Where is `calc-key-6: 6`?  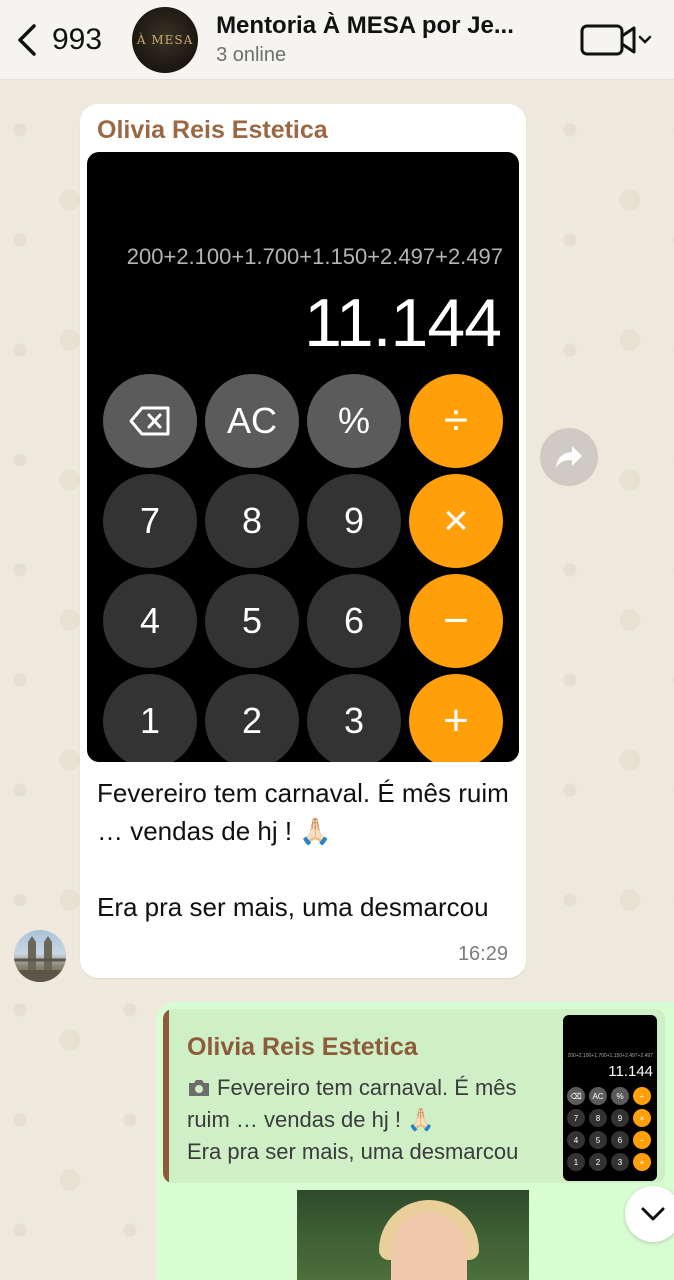
calc-key-6: 6 is located at coordinates (354, 621).